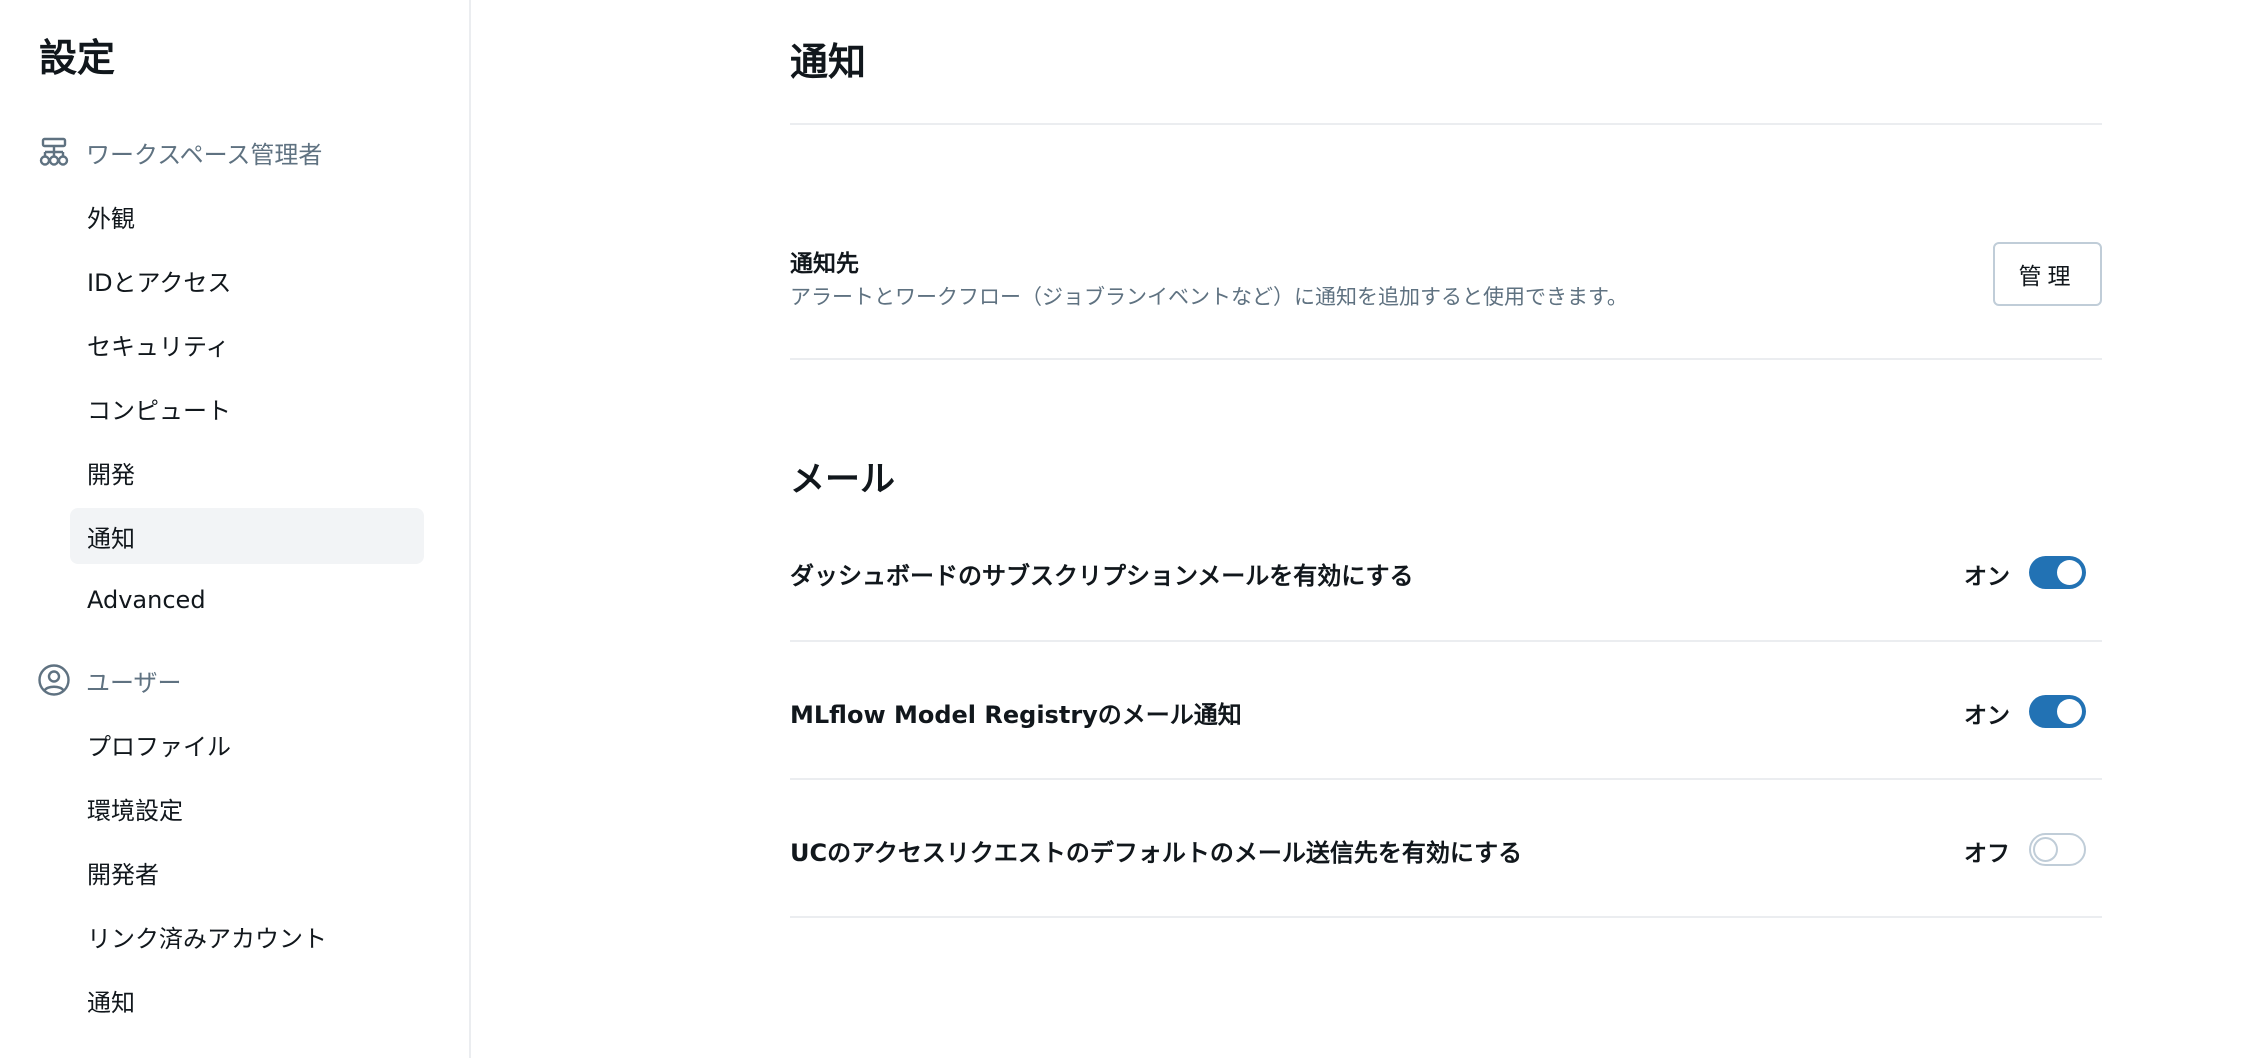 This screenshot has width=2256, height=1058. I want to click on sidebar-item-label: 開発者, so click(123, 874).